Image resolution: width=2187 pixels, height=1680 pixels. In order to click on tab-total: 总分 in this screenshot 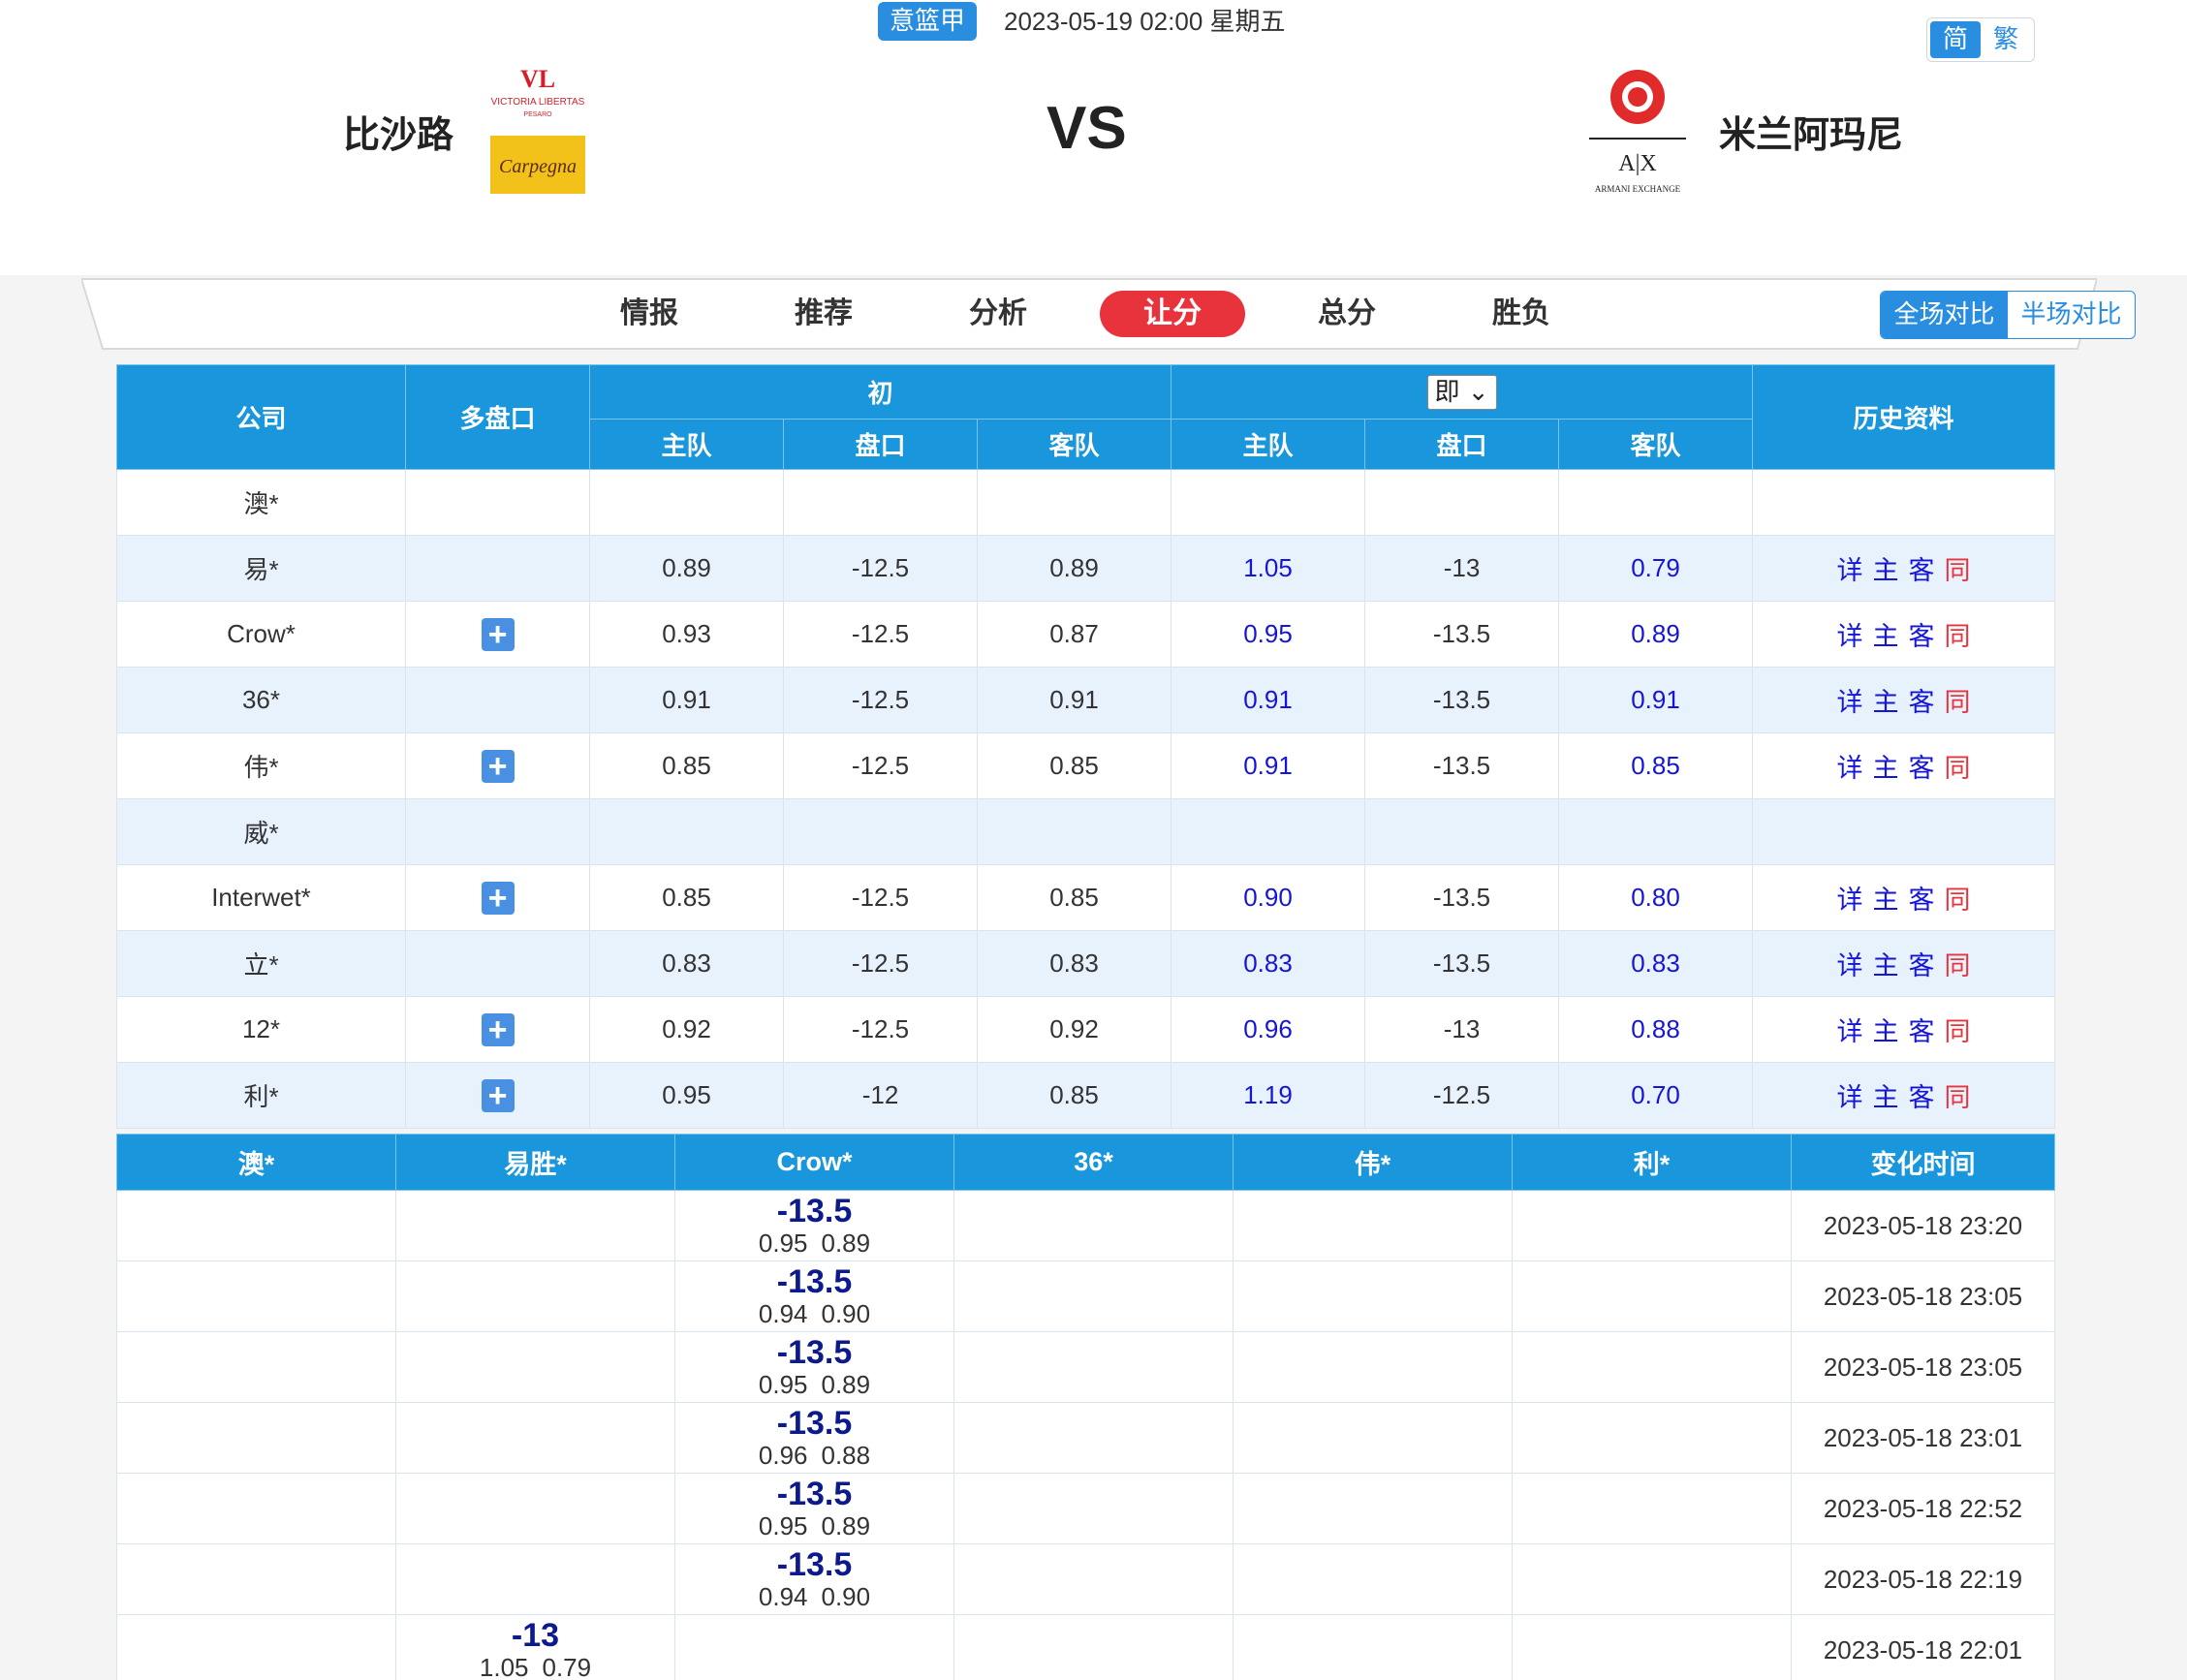, I will do `click(1347, 314)`.